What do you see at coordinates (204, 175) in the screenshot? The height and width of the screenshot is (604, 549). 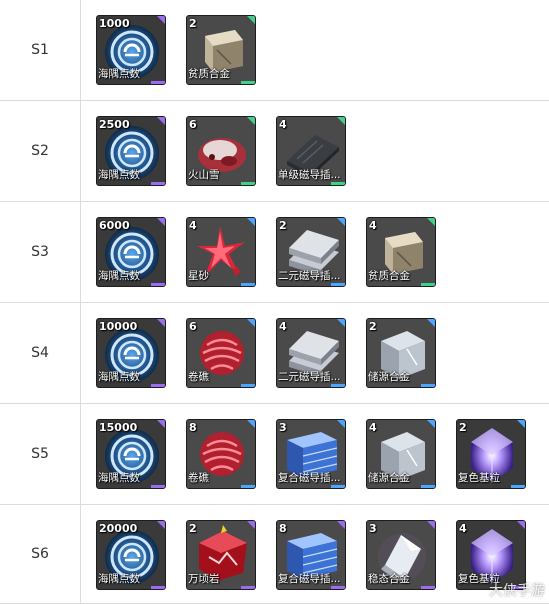 I see `item-name: 火山雪` at bounding box center [204, 175].